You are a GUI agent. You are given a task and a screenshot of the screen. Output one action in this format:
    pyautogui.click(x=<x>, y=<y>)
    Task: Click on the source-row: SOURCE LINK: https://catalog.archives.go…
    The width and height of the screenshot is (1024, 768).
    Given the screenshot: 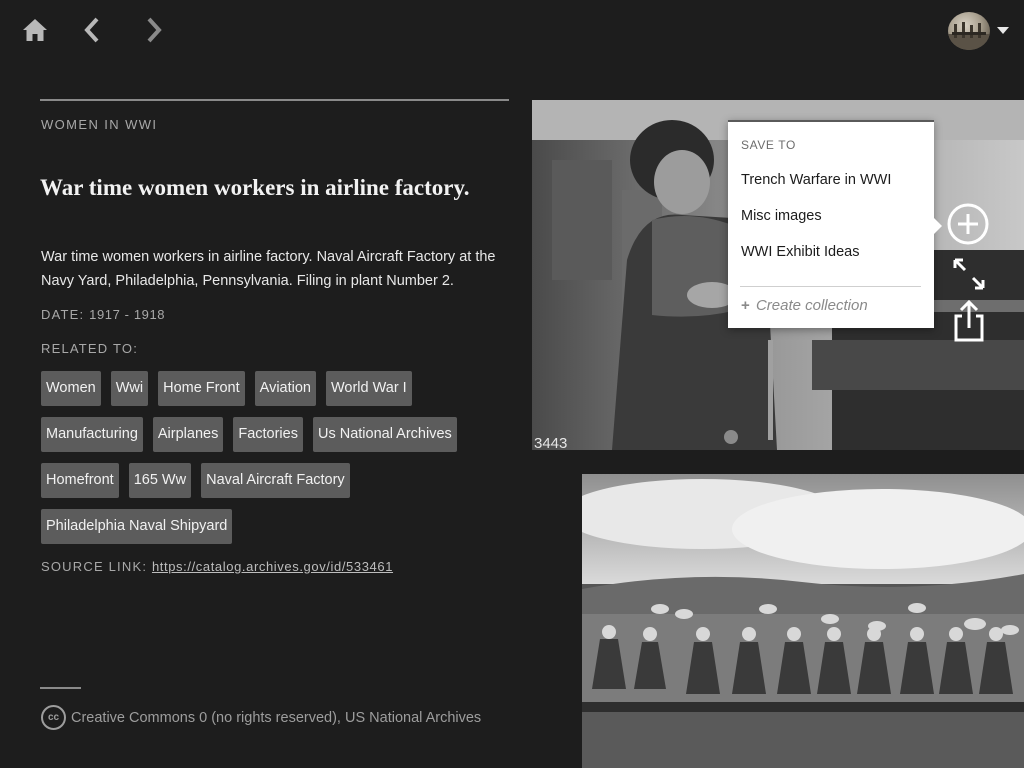 What is the action you would take?
    pyautogui.click(x=217, y=566)
    